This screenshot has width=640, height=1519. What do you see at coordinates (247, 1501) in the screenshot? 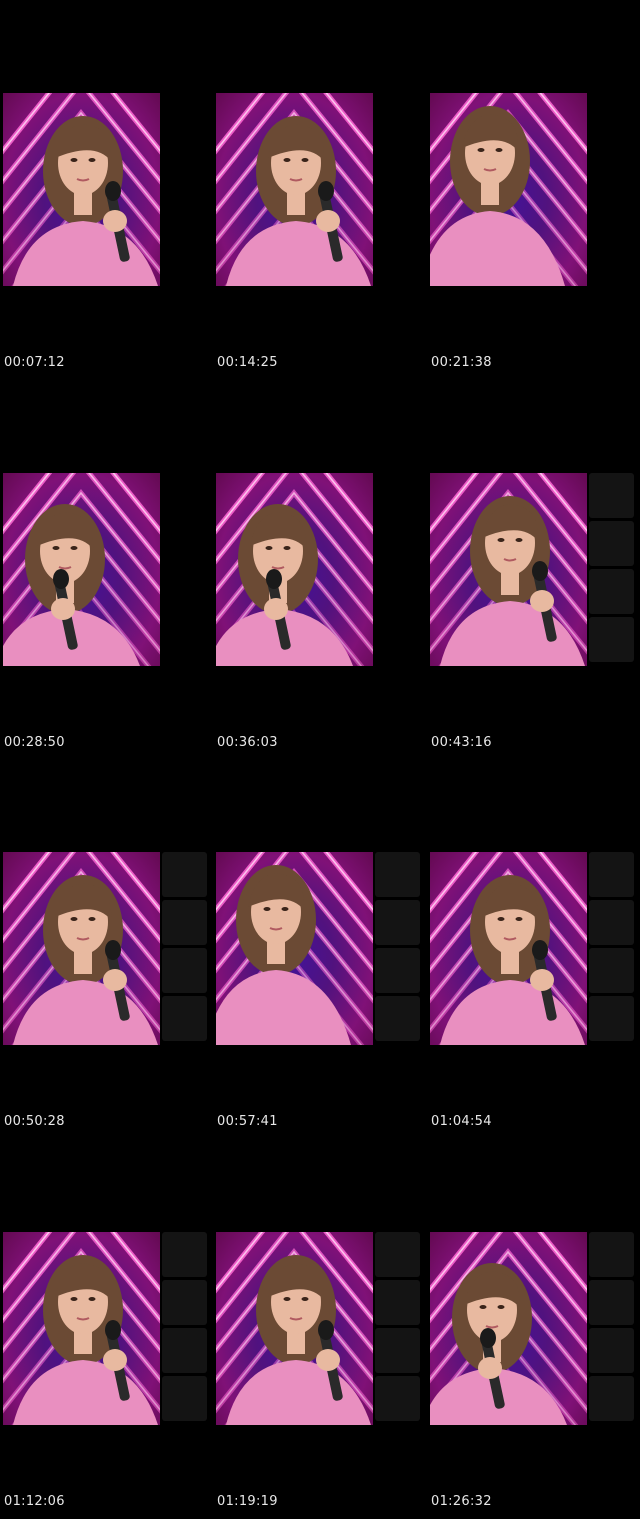
I see `timestamp-label: 01:19:19` at bounding box center [247, 1501].